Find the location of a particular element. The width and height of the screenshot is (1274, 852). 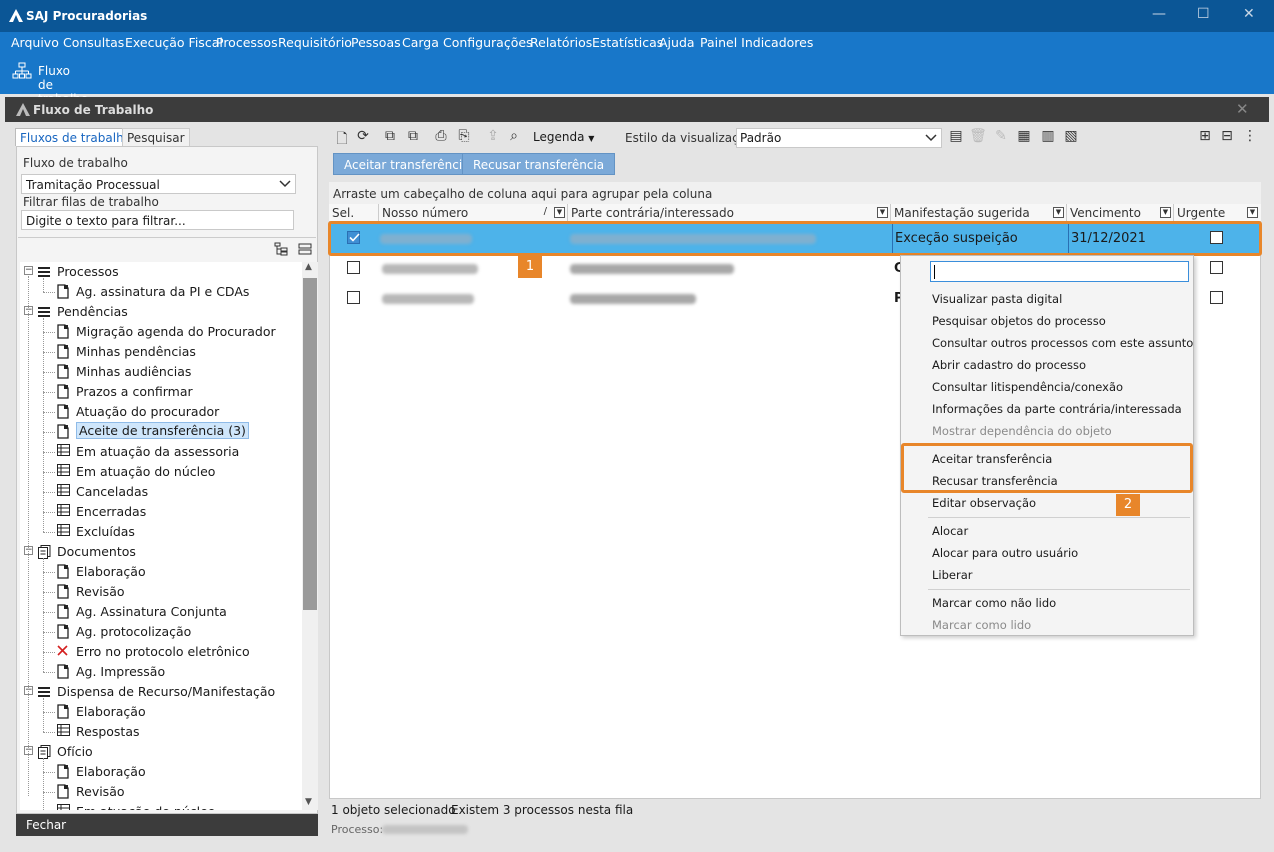

duplicate-icon: ⧉ is located at coordinates (413, 137).